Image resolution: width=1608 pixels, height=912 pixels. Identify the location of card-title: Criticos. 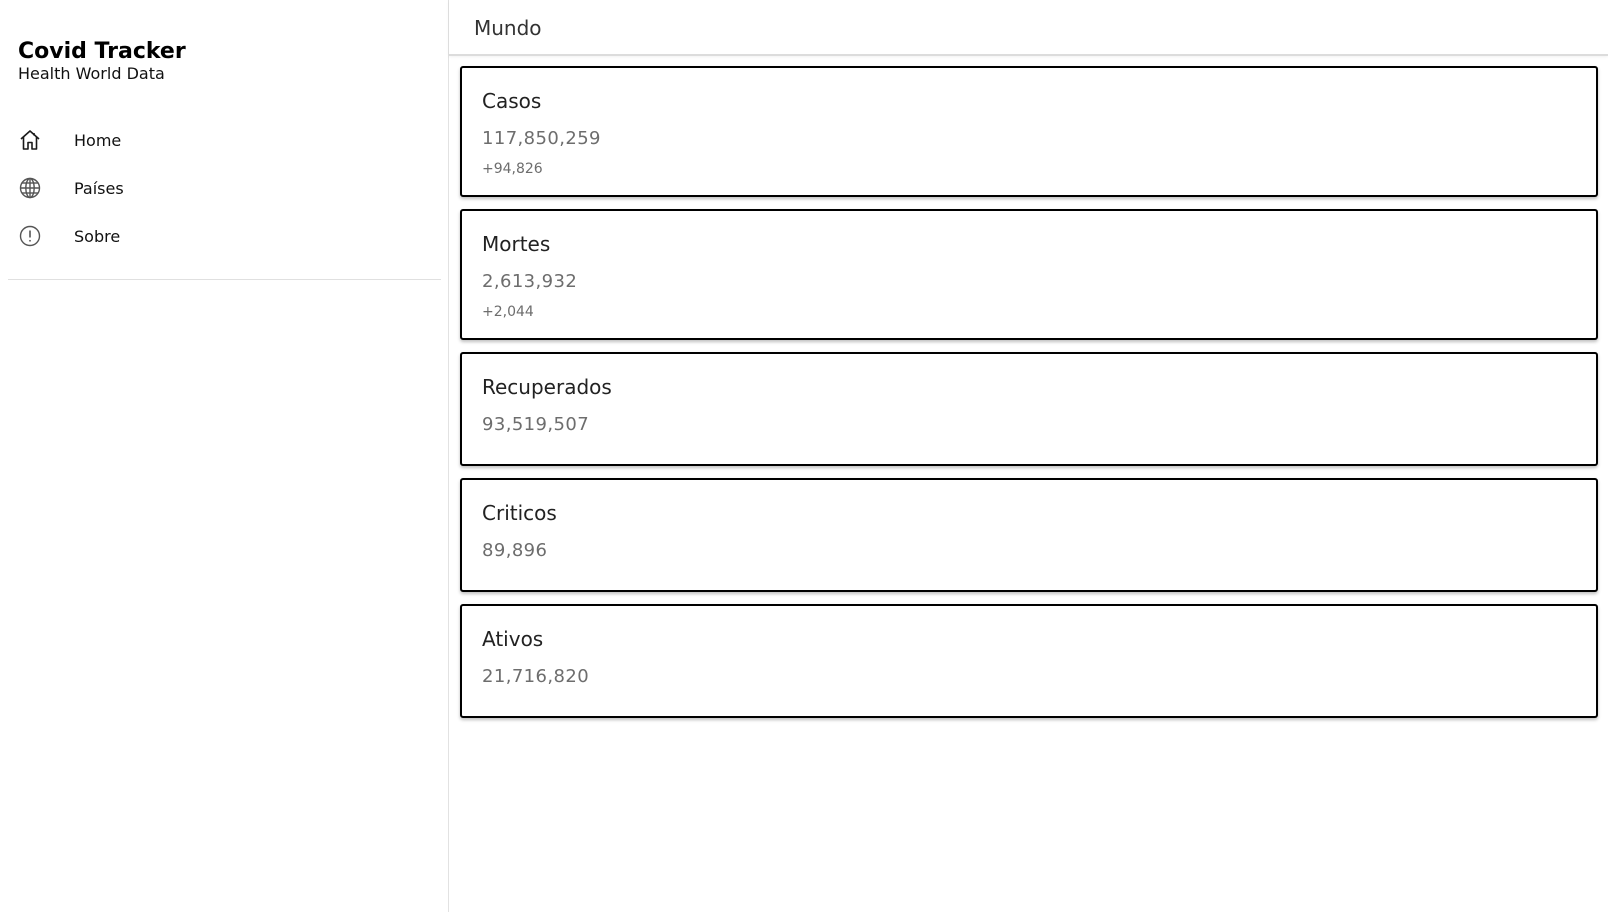
(519, 513).